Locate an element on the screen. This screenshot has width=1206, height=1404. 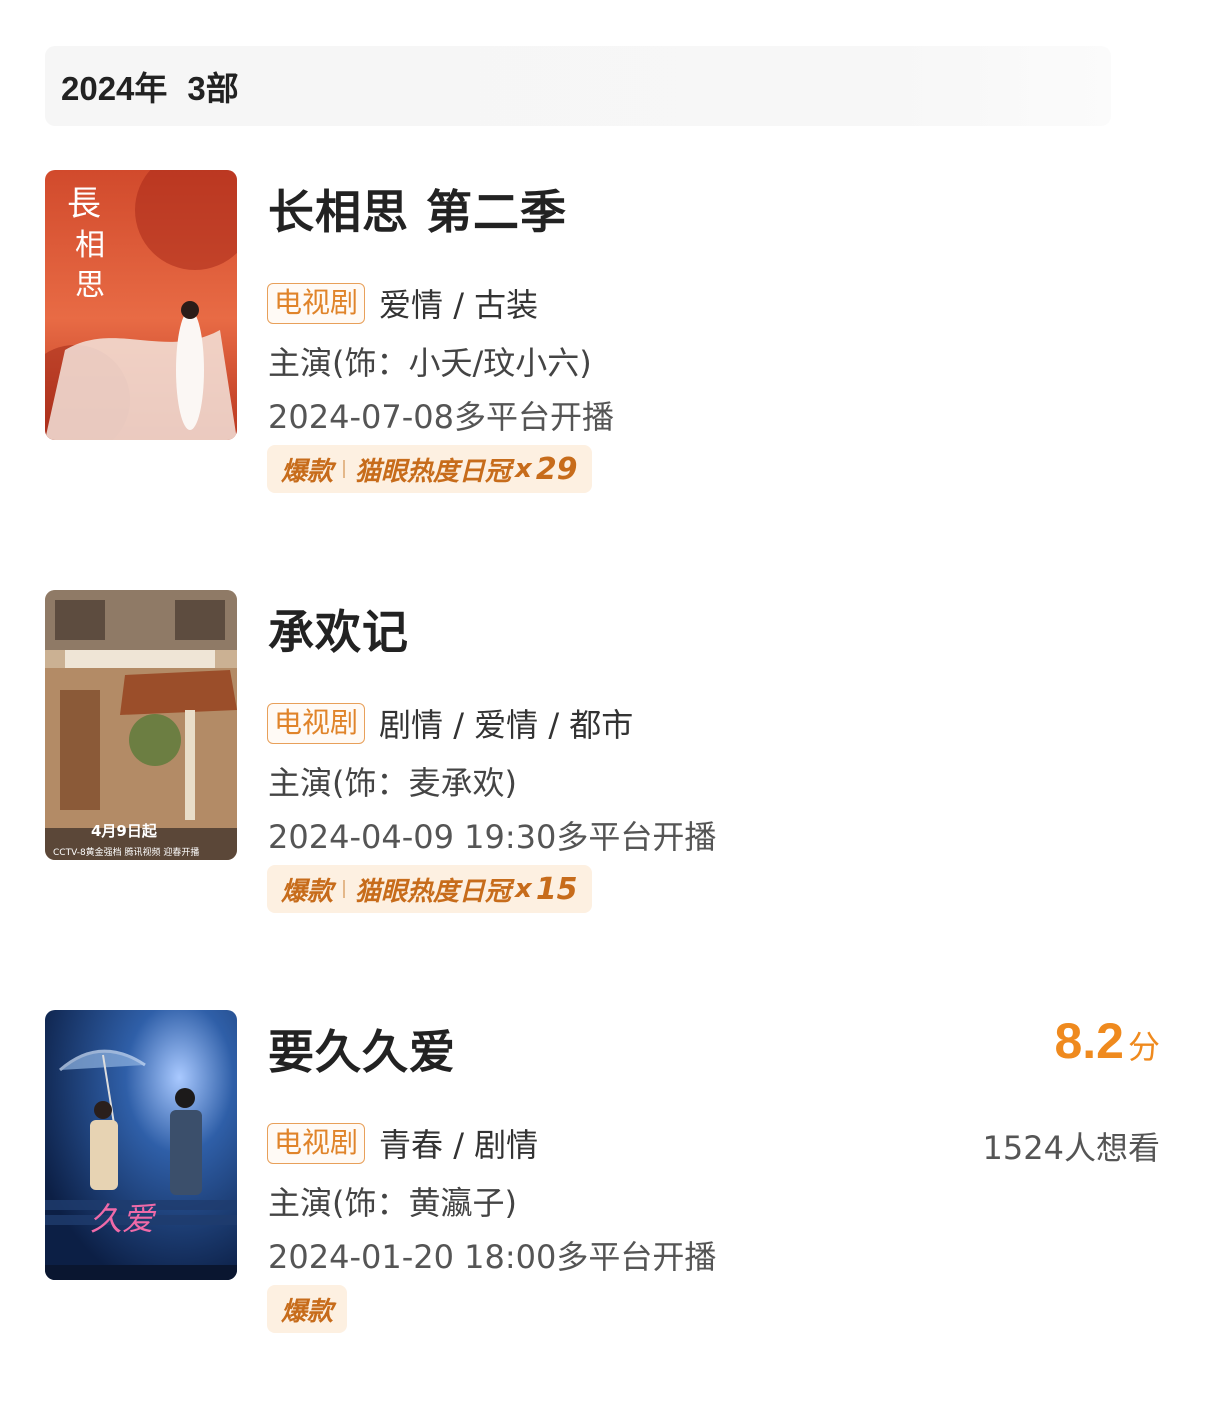
hot-badge: 爆款 猫眼热度日冠 x 15 is located at coordinates (429, 889).